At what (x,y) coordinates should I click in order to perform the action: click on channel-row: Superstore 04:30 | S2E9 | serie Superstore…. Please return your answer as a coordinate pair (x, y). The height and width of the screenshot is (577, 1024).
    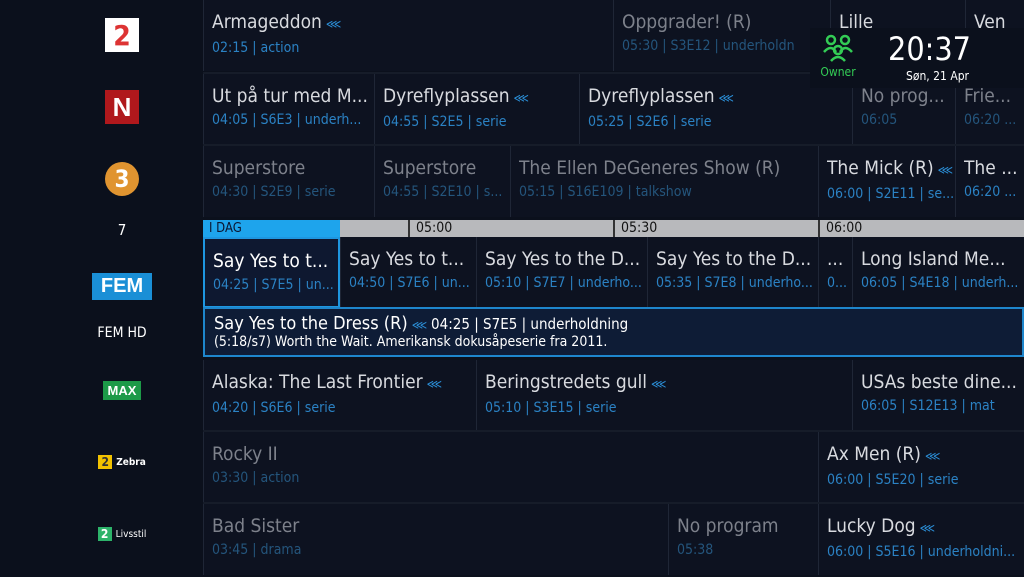
    Looking at the image, I should click on (613, 181).